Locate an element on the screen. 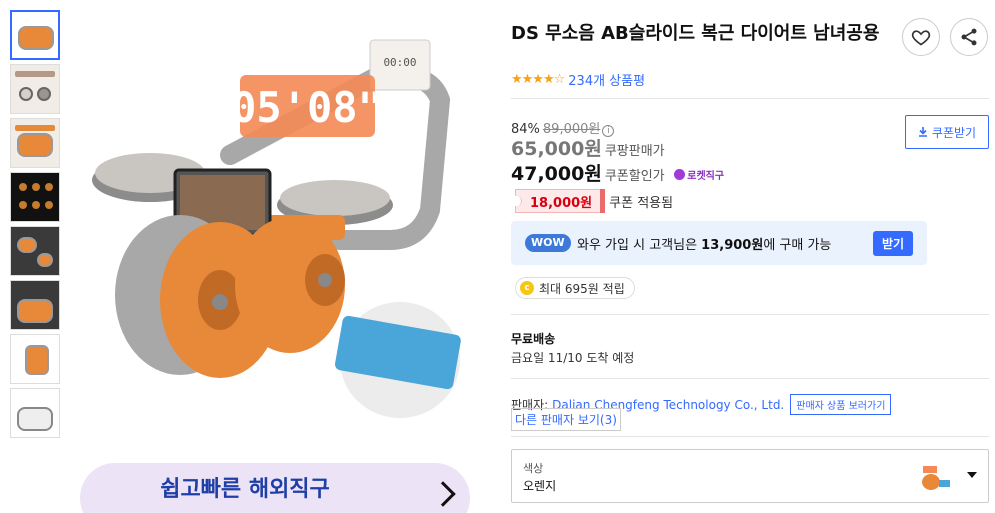 The image size is (995, 513). product-title: DS 무소음 AB슬라이드 복근 다이어트 남녀공용 is located at coordinates (695, 33).